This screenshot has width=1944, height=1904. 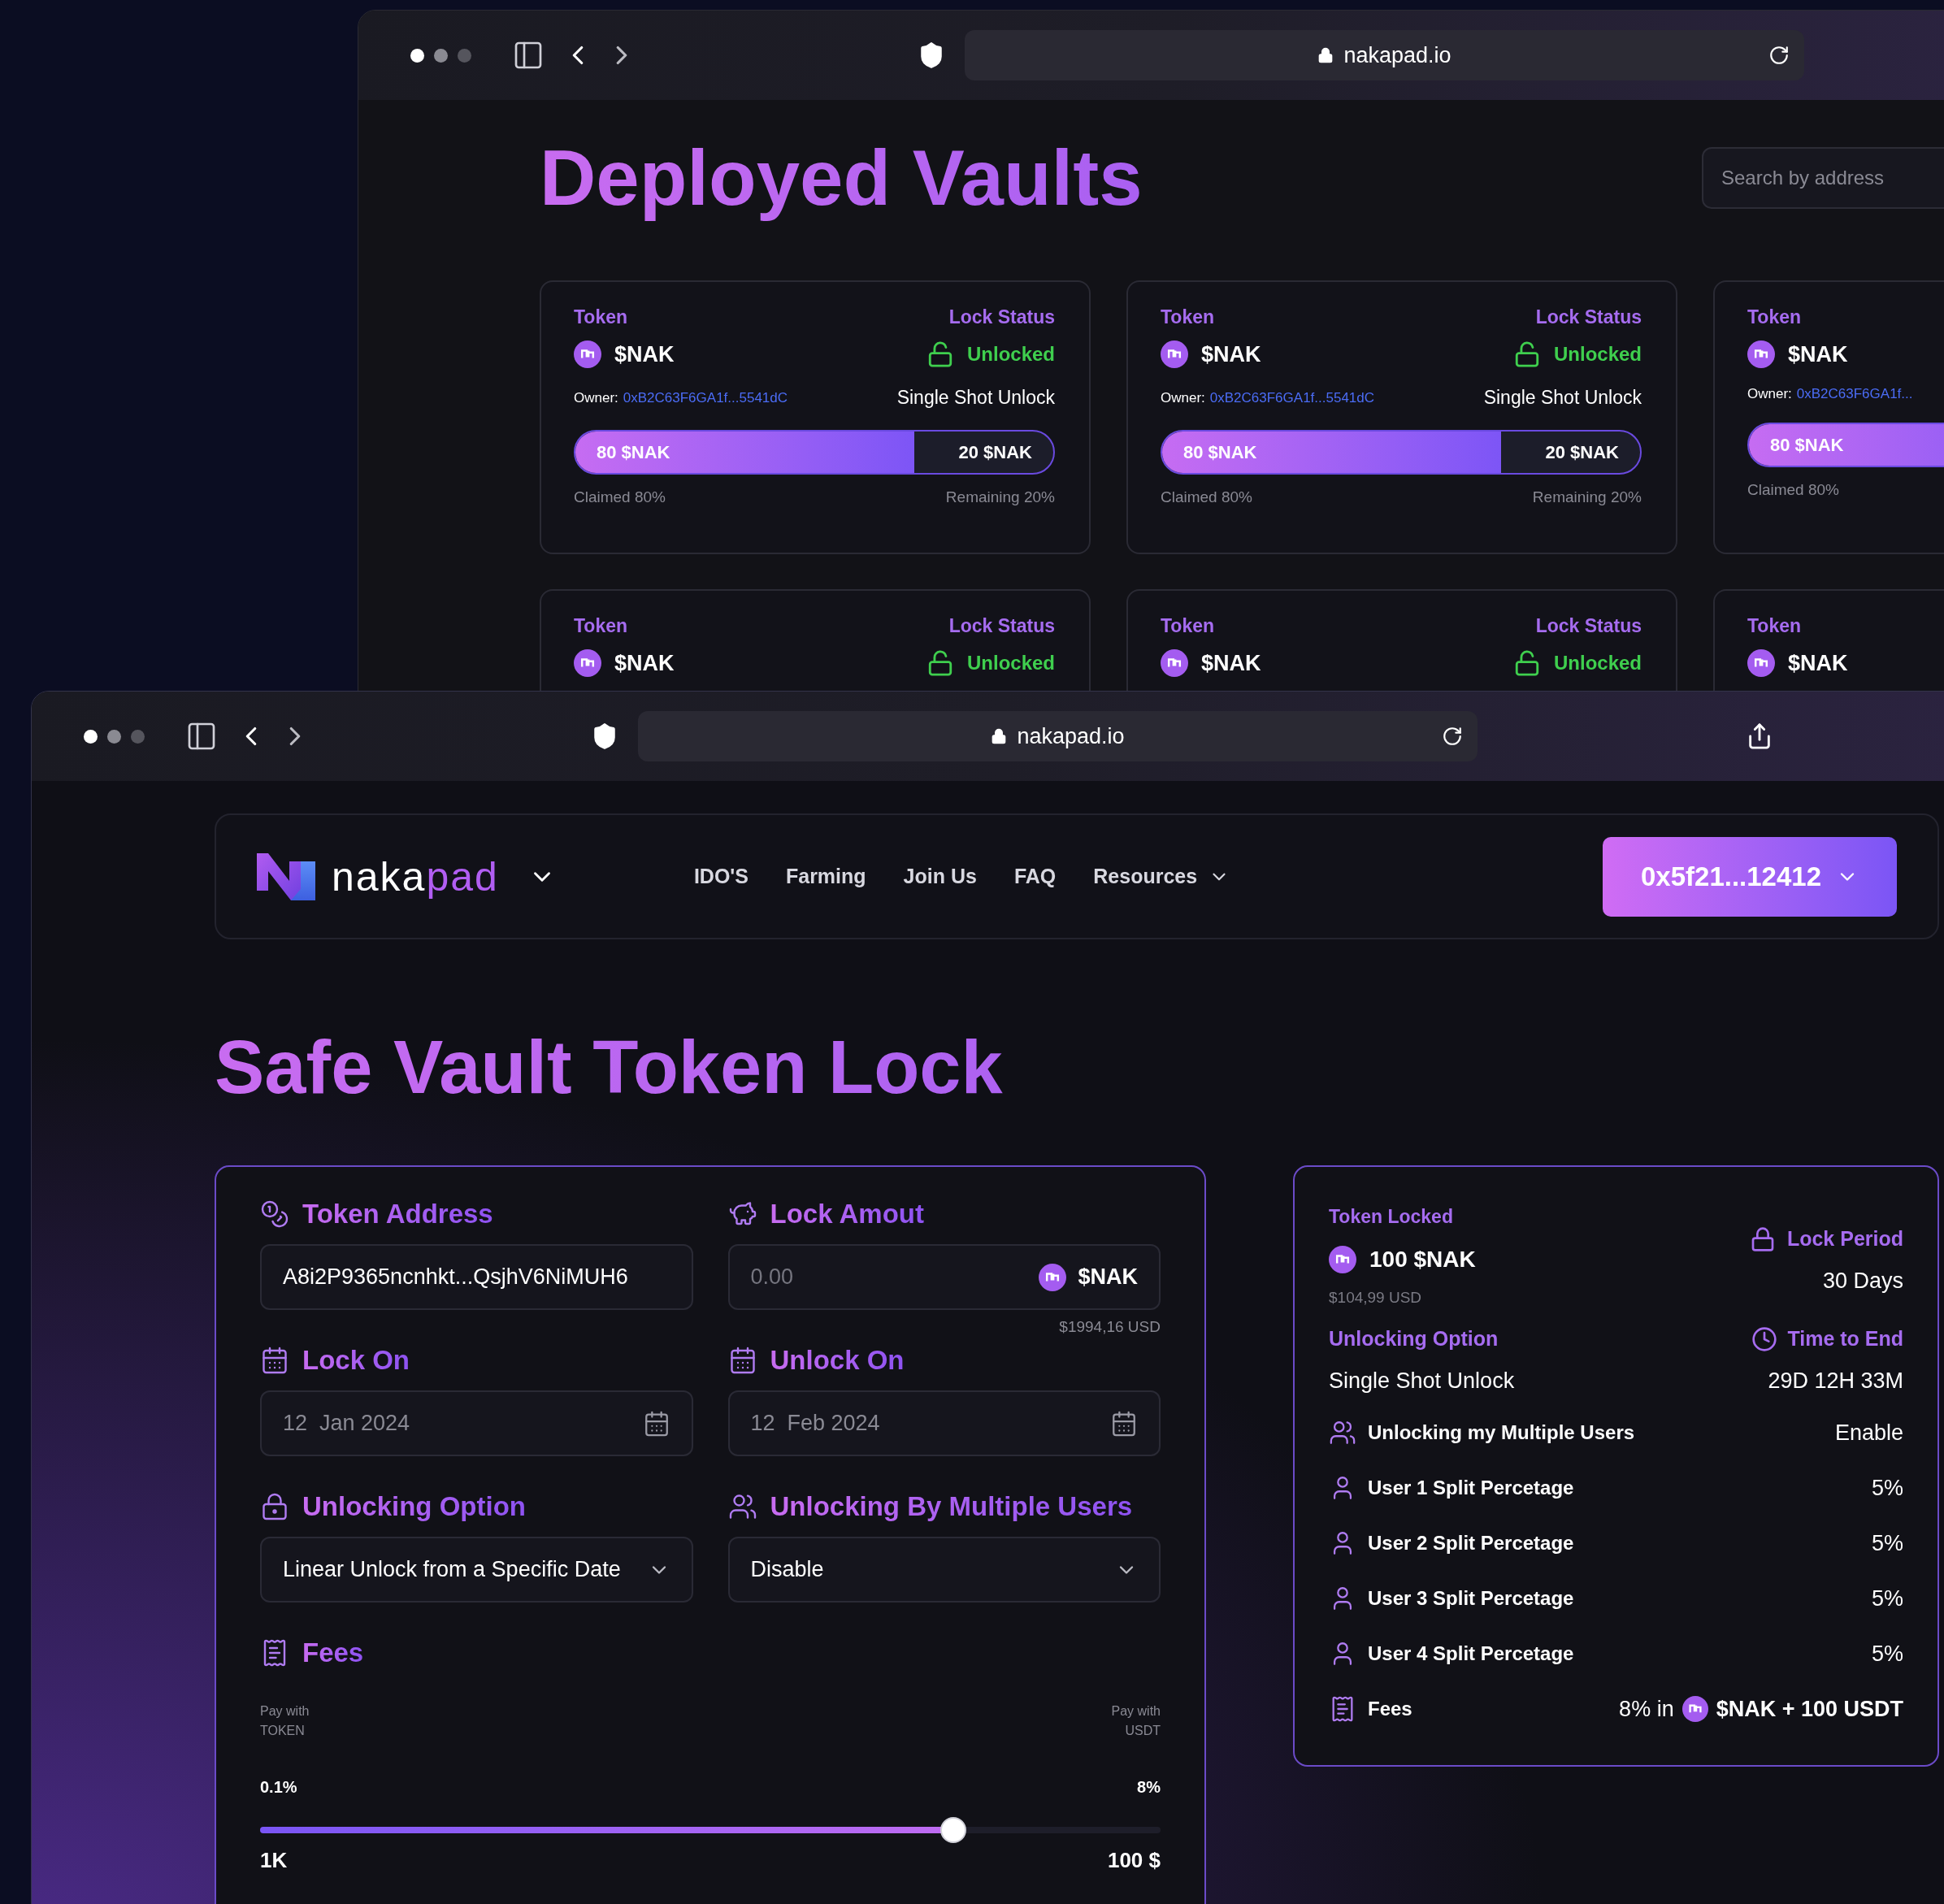 I want to click on time-to-end-label: Time to End, so click(x=1845, y=1338).